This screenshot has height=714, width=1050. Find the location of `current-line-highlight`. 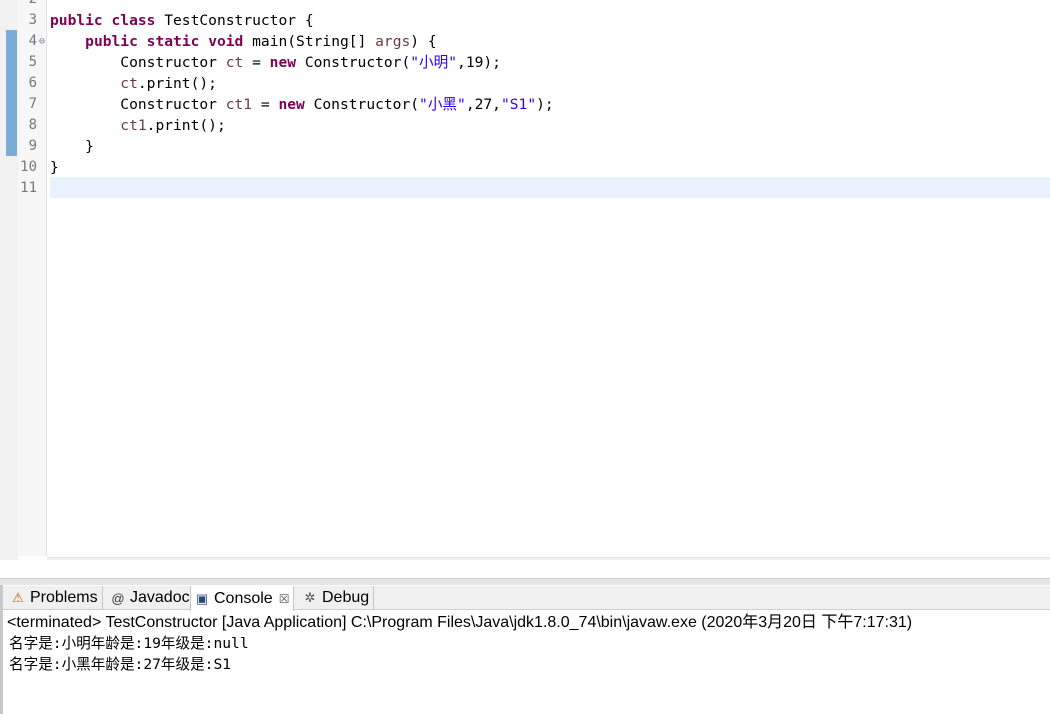

current-line-highlight is located at coordinates (550, 187).